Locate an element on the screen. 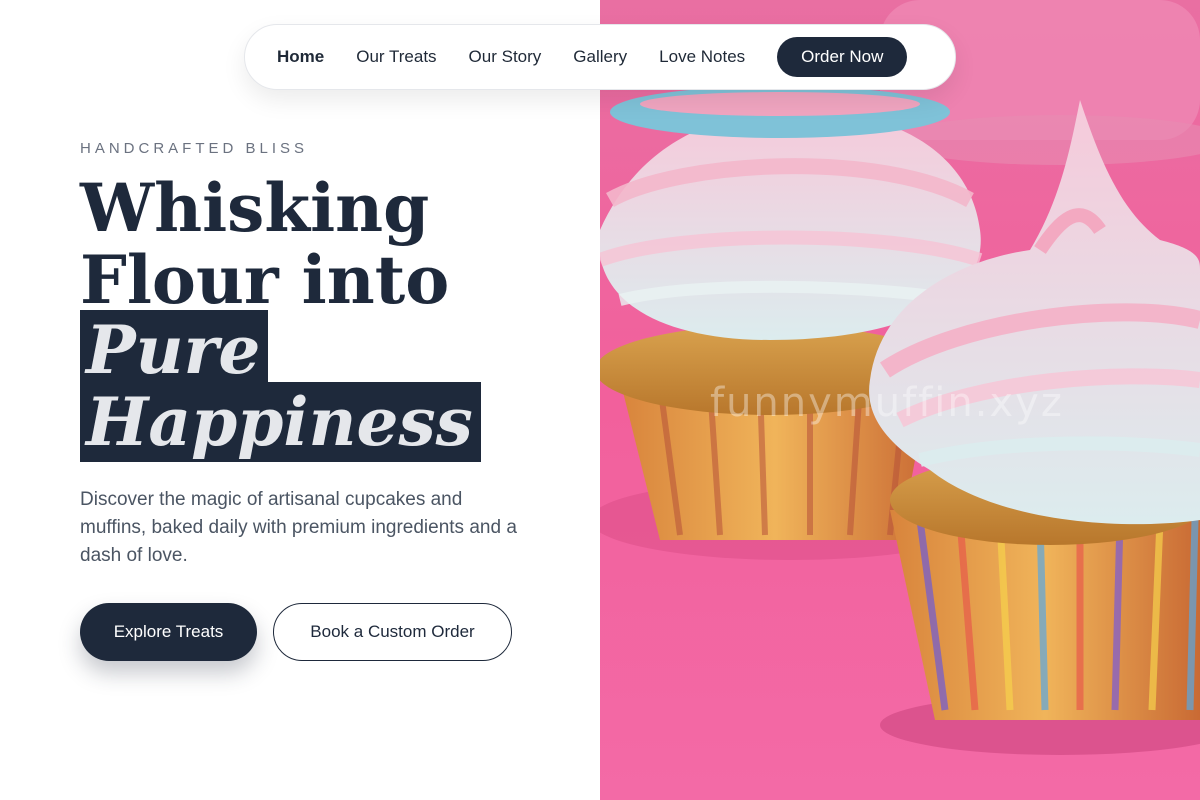 The height and width of the screenshot is (800, 1200). explore-treats-button: Explore Treats is located at coordinates (168, 632).